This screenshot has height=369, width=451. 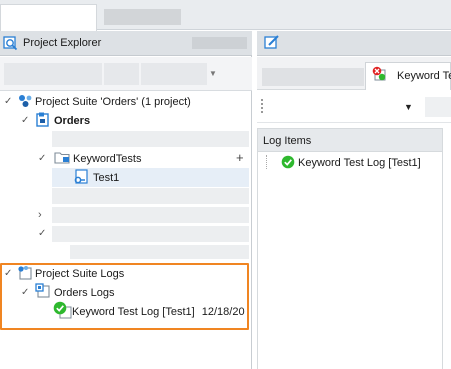 I want to click on log-items-title: Log Items, so click(x=287, y=141).